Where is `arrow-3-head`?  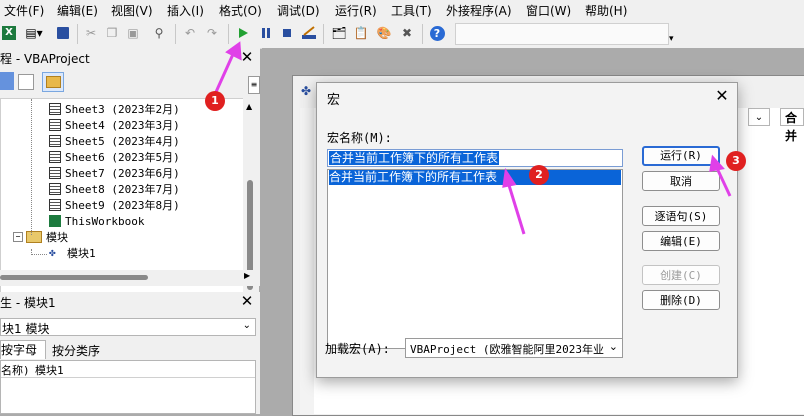 arrow-3-head is located at coordinates (717, 163).